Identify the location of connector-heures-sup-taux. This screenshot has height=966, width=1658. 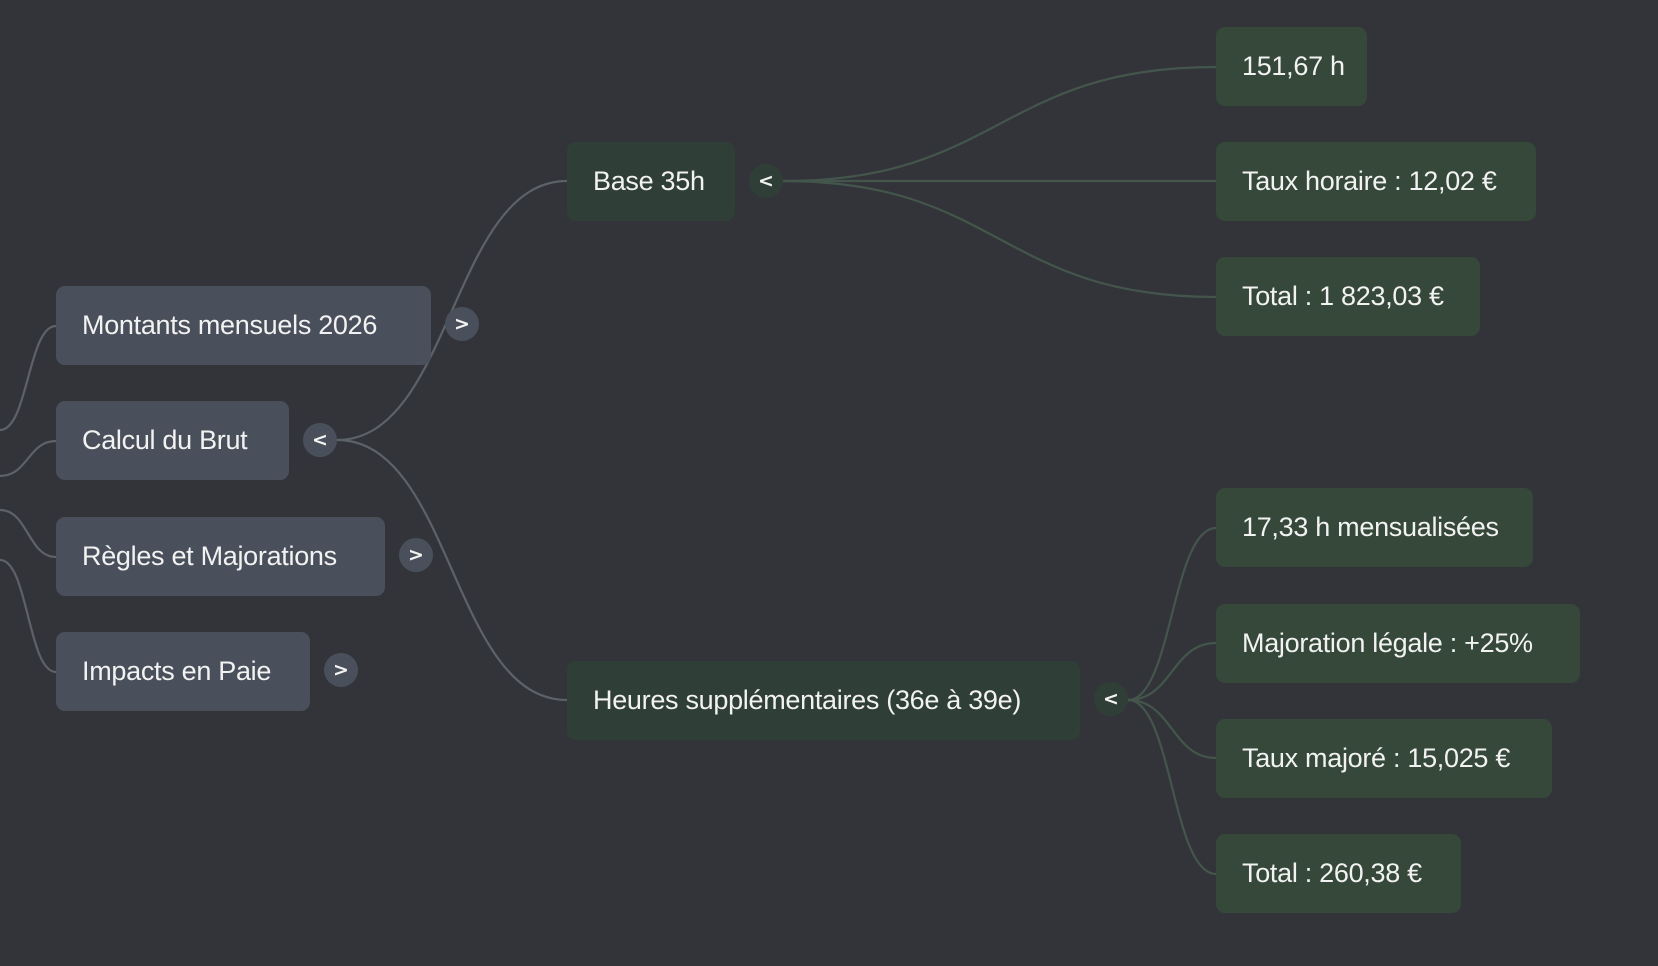
(1172, 729).